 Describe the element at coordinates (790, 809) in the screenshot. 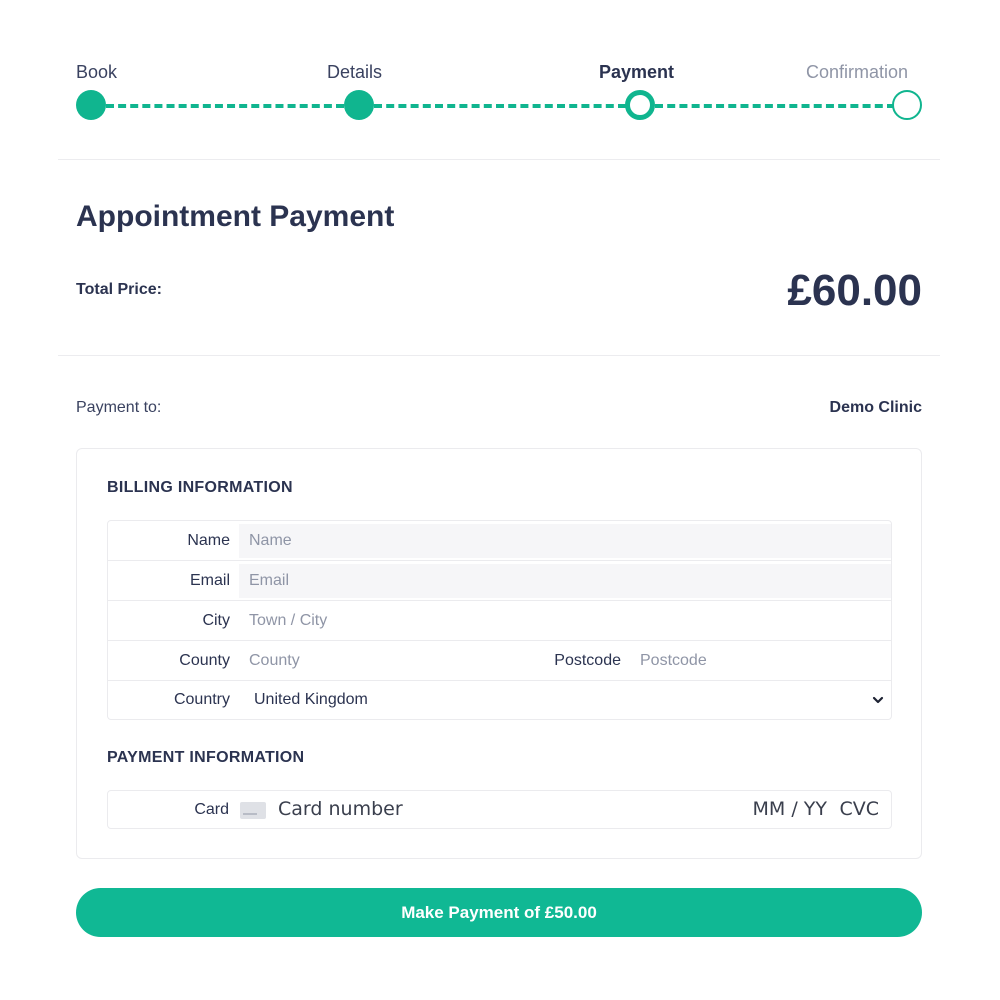

I see `card-expiry-input: MM / YY` at that location.